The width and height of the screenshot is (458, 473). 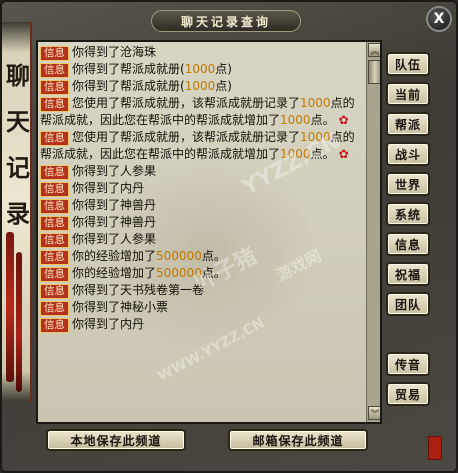 What do you see at coordinates (116, 440) in the screenshot?
I see `local-save-button: 本地保存此频道` at bounding box center [116, 440].